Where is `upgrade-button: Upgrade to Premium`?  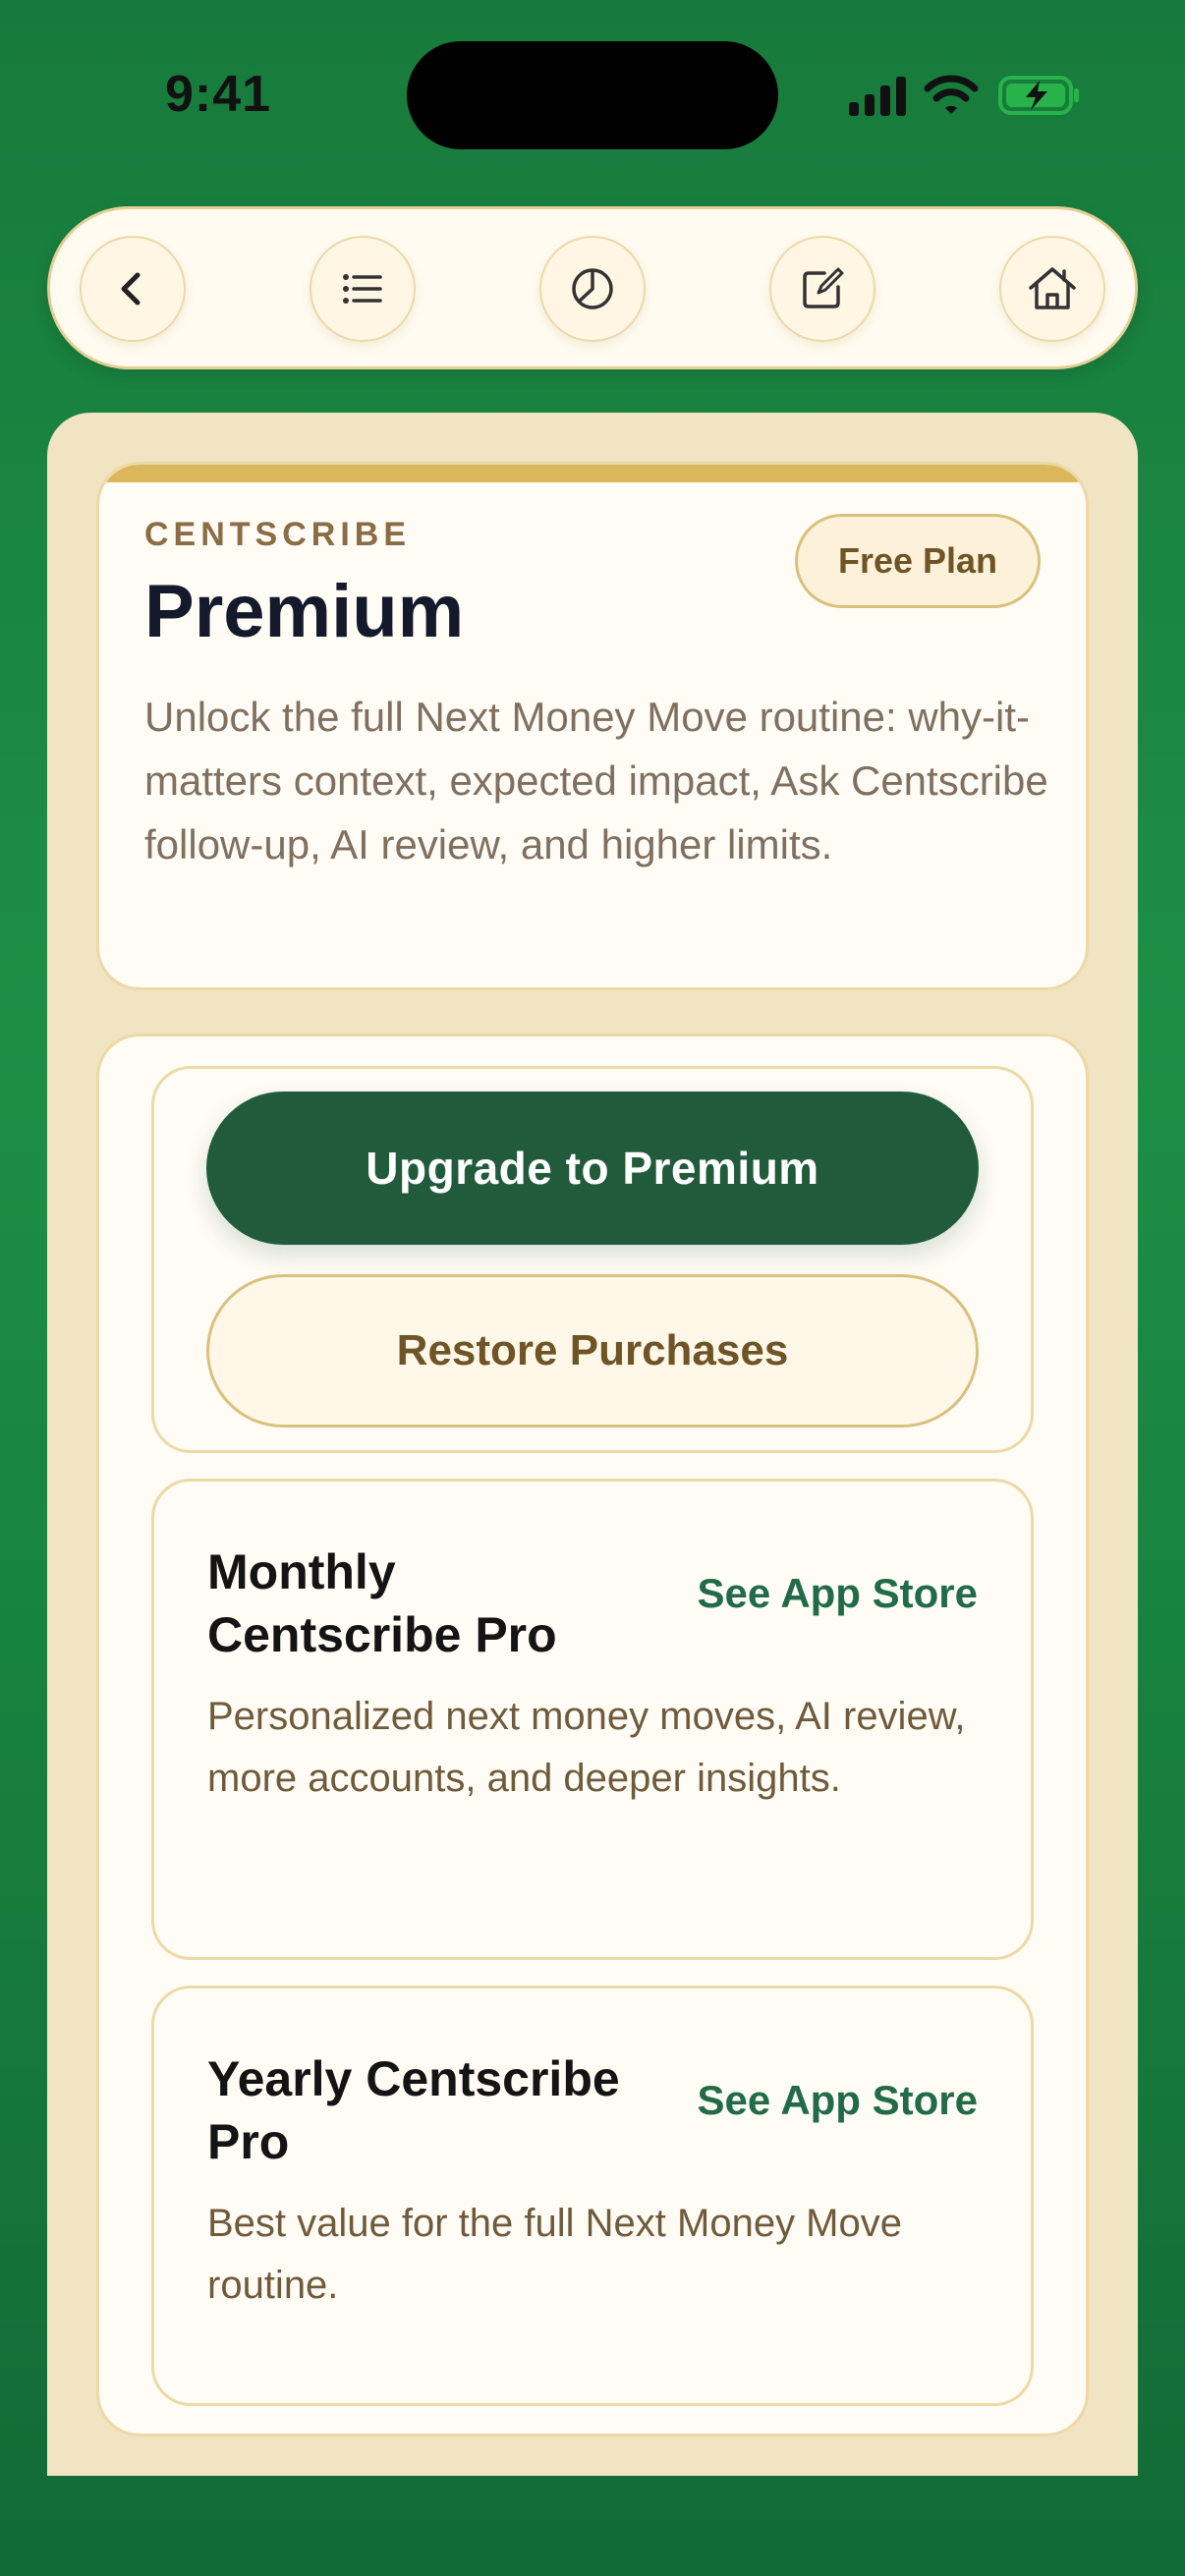 upgrade-button: Upgrade to Premium is located at coordinates (592, 1168).